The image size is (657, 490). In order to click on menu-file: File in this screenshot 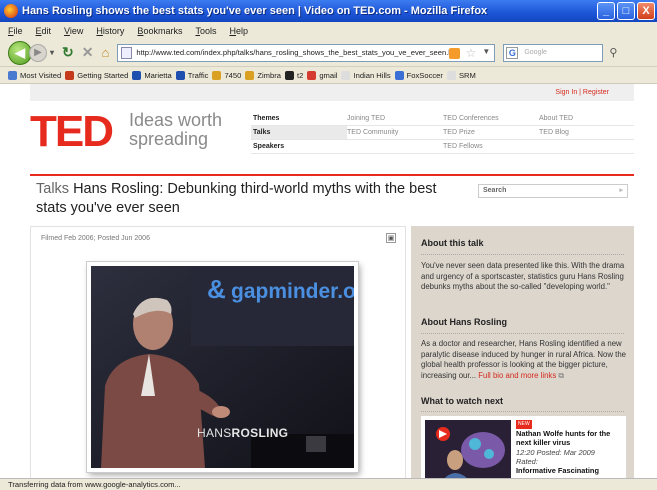, I will do `click(15, 31)`.